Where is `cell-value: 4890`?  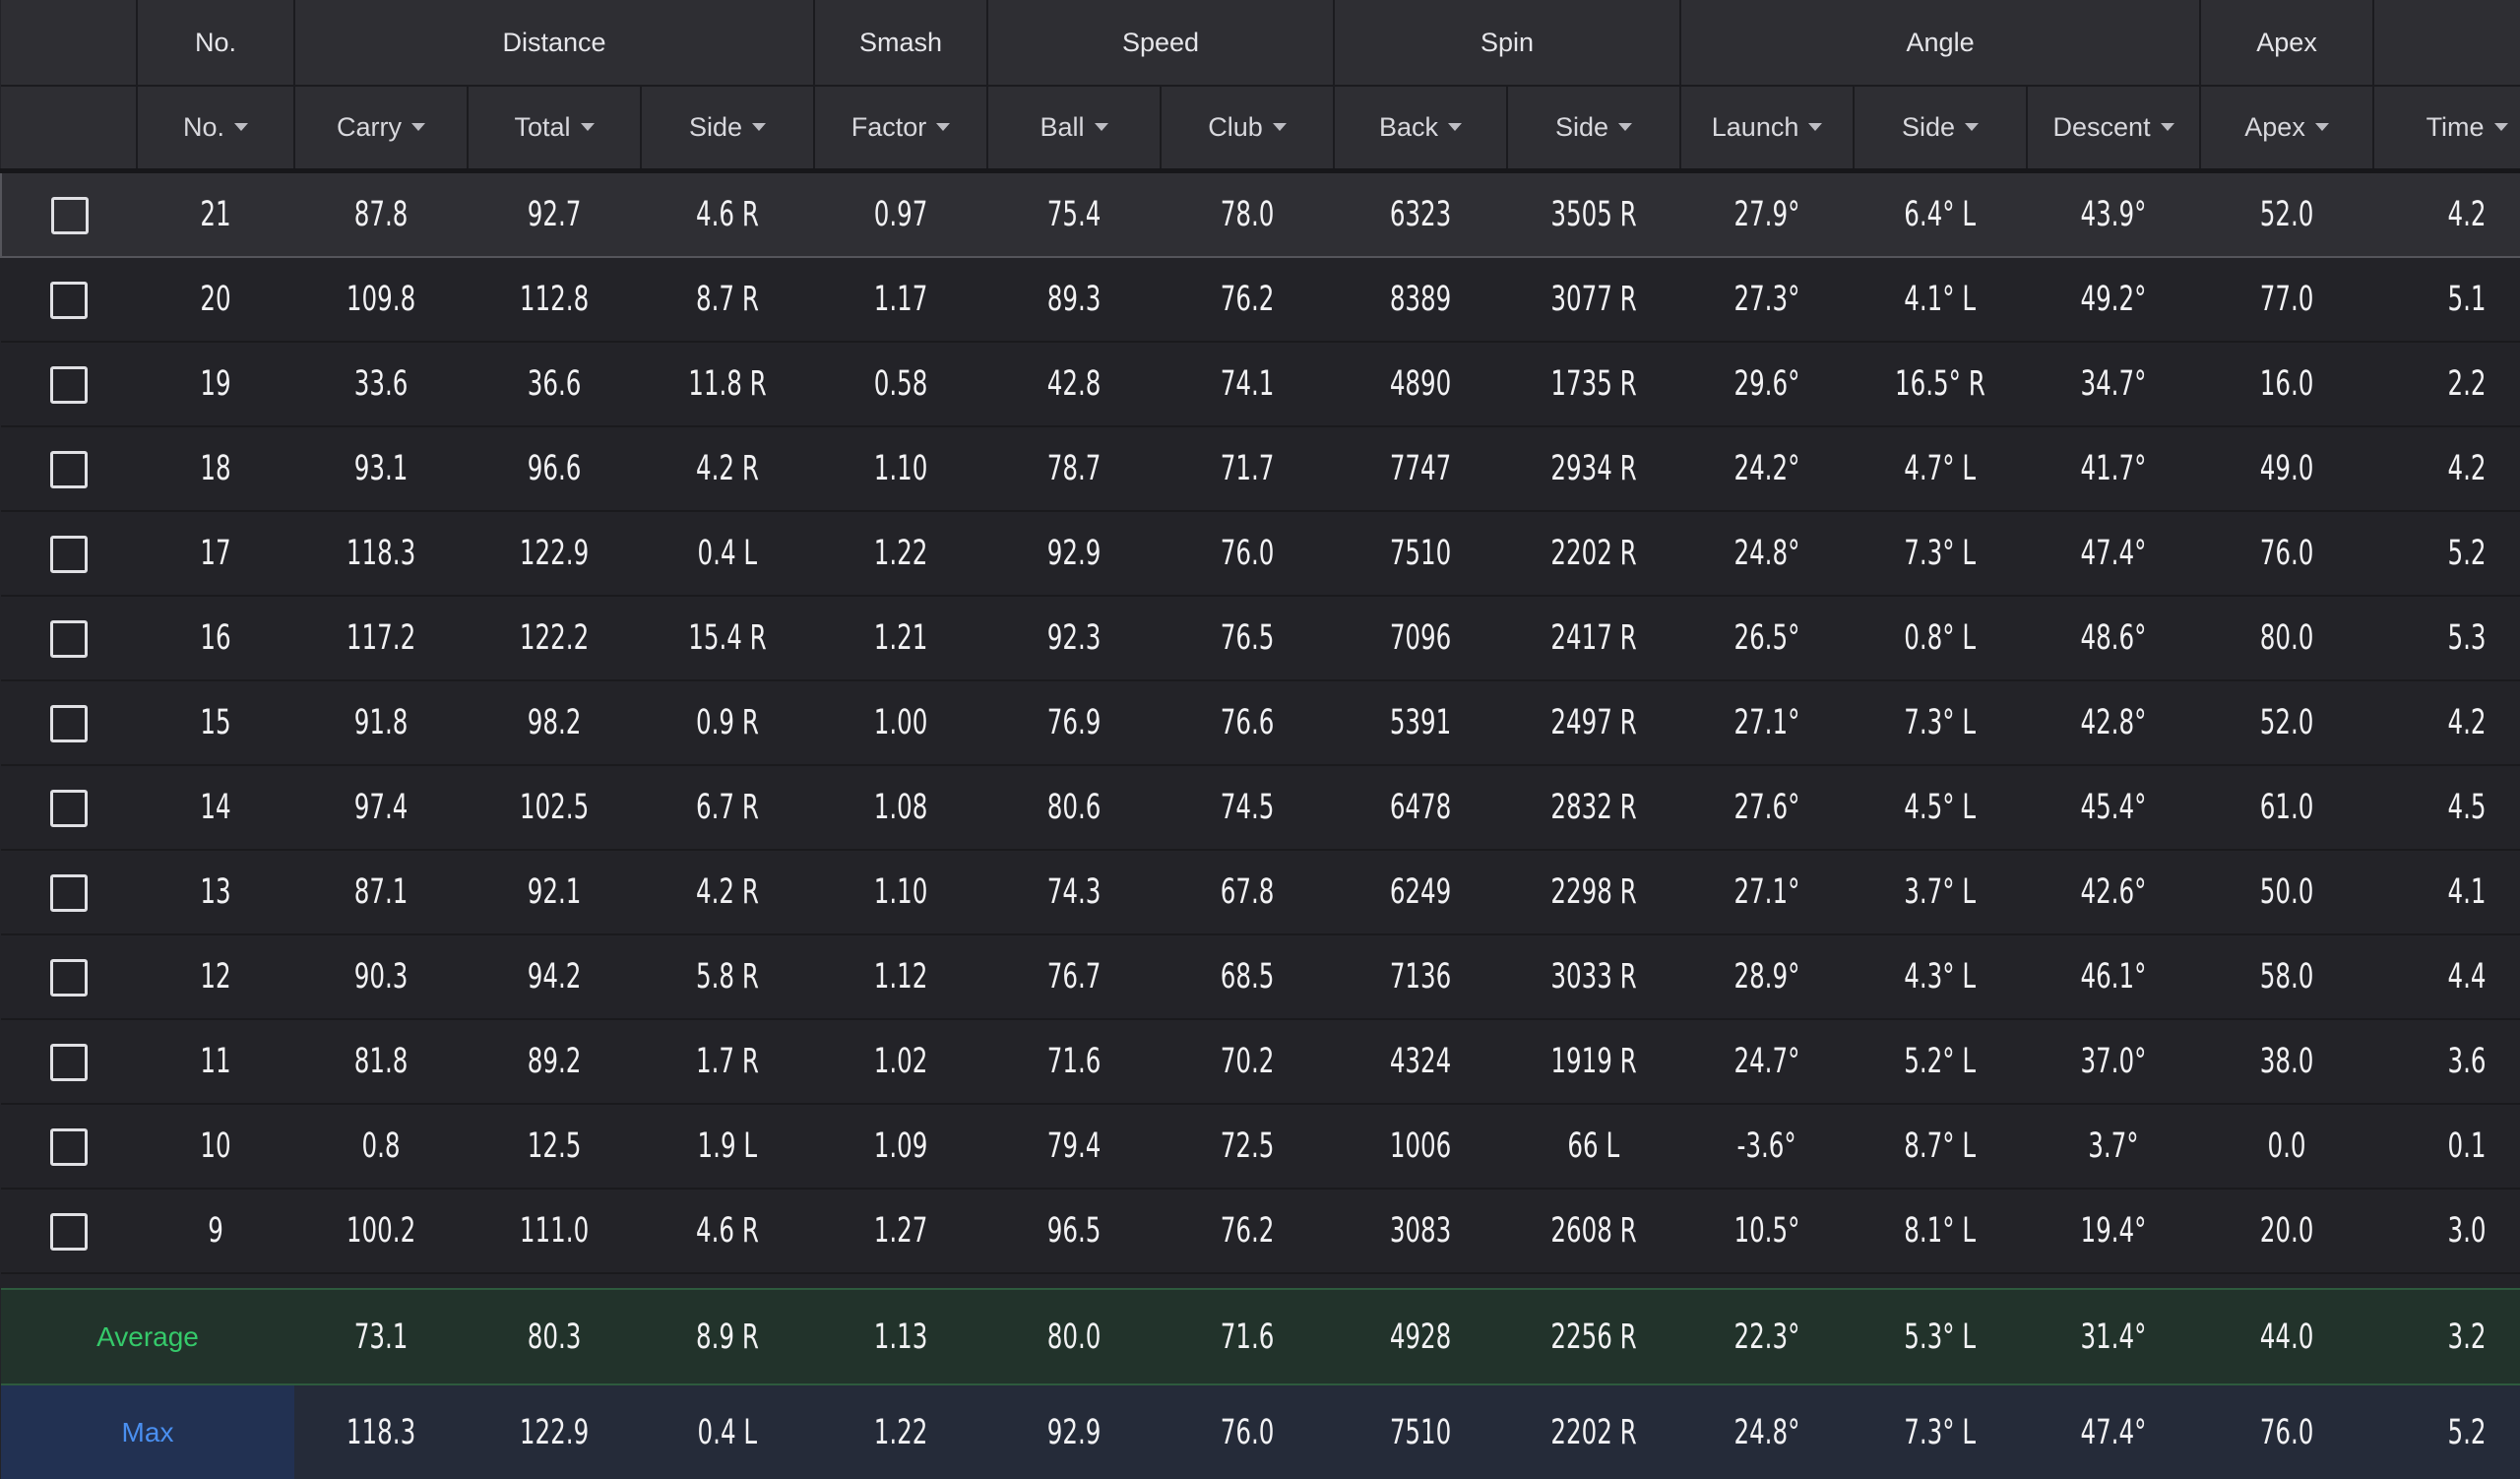 cell-value: 4890 is located at coordinates (1420, 384).